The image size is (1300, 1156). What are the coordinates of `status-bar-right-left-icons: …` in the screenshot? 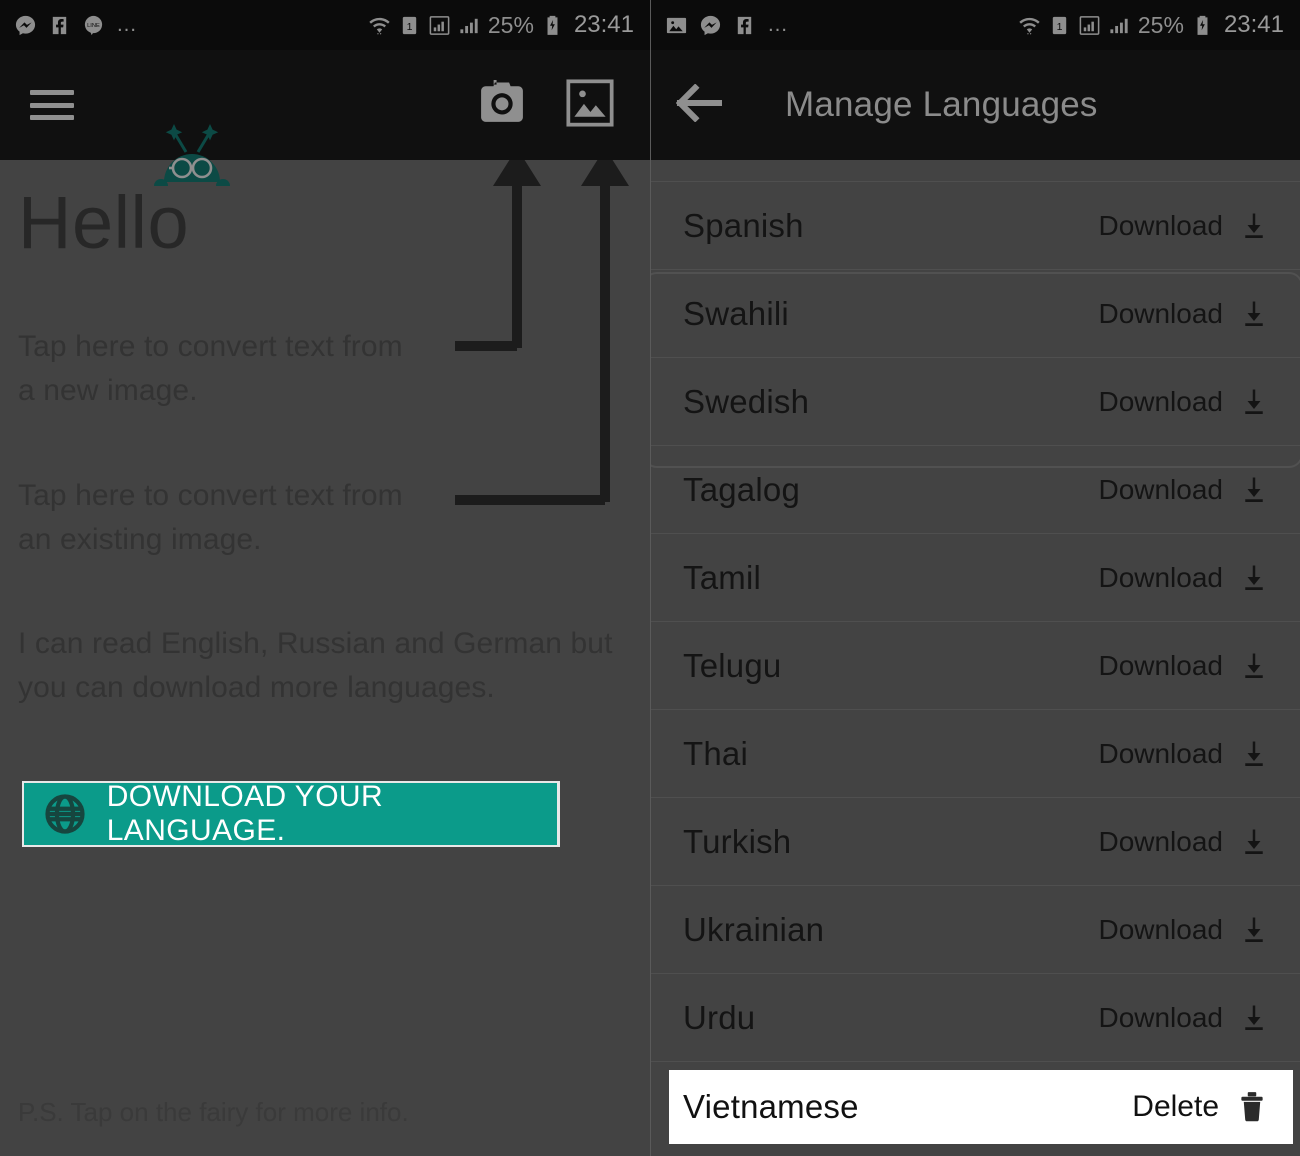 It's located at (727, 25).